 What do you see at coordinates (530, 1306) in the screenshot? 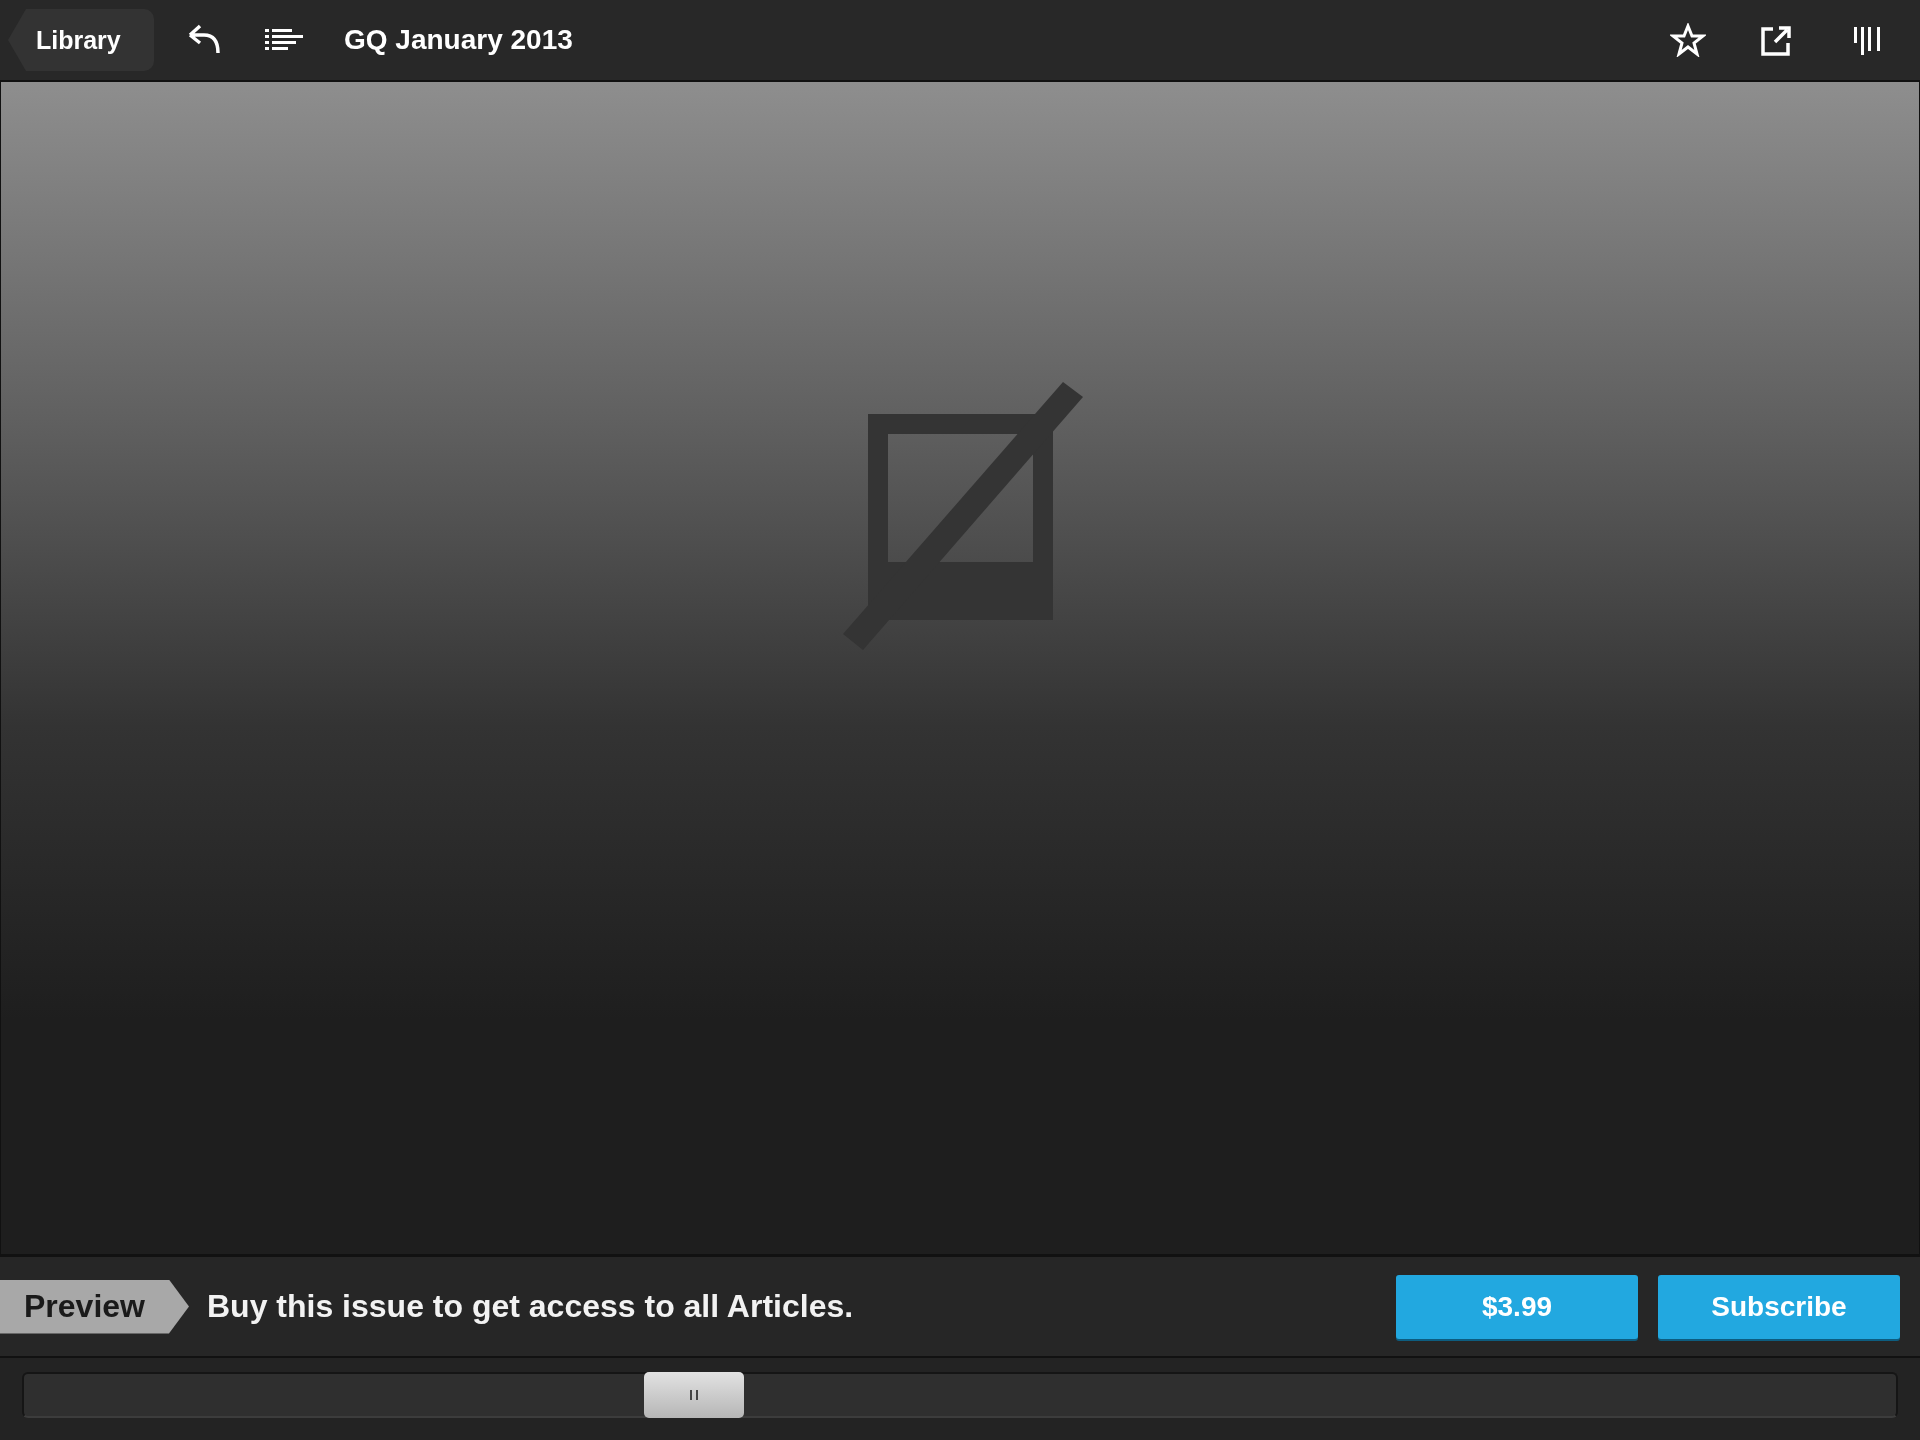
I see `purchase-message: Buy this issue to get access to all Articles.` at bounding box center [530, 1306].